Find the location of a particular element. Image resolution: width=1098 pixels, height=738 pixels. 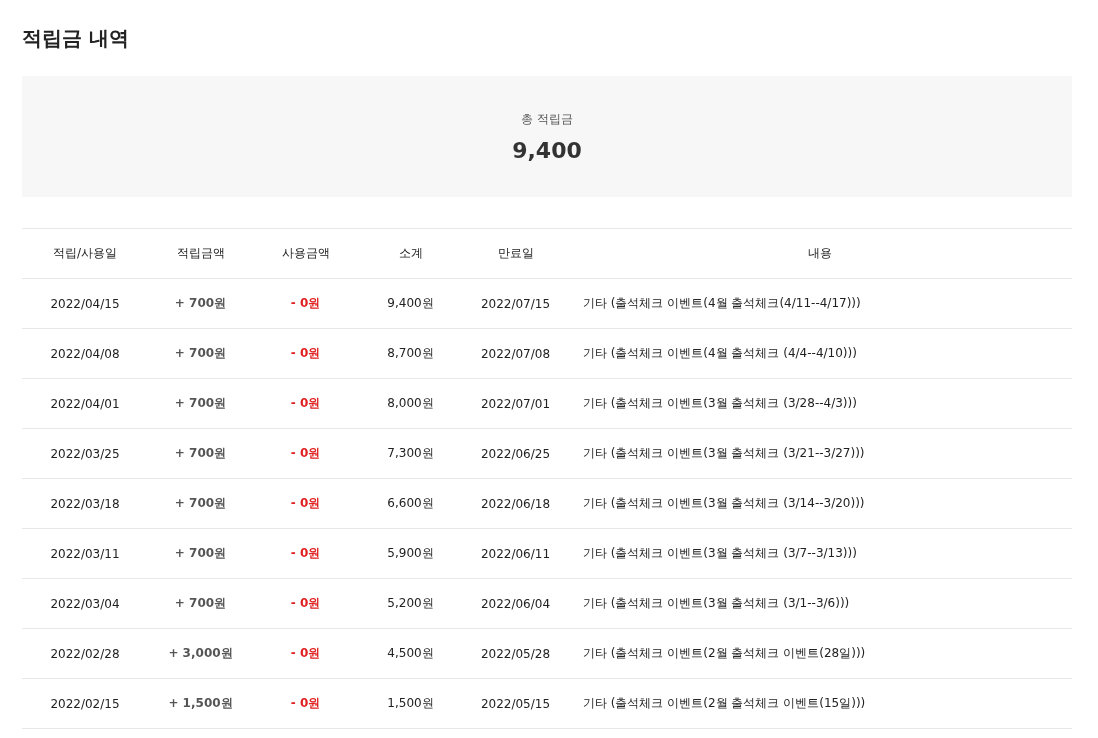

table-cell-text: 8,000원 is located at coordinates (410, 403).